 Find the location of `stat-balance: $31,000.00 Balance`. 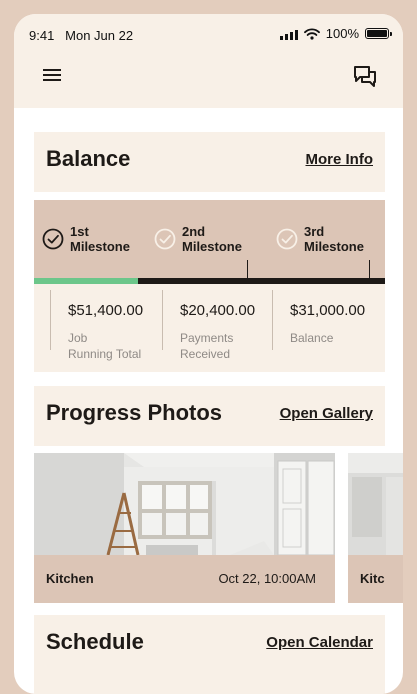

stat-balance: $31,000.00 Balance is located at coordinates (328, 328).